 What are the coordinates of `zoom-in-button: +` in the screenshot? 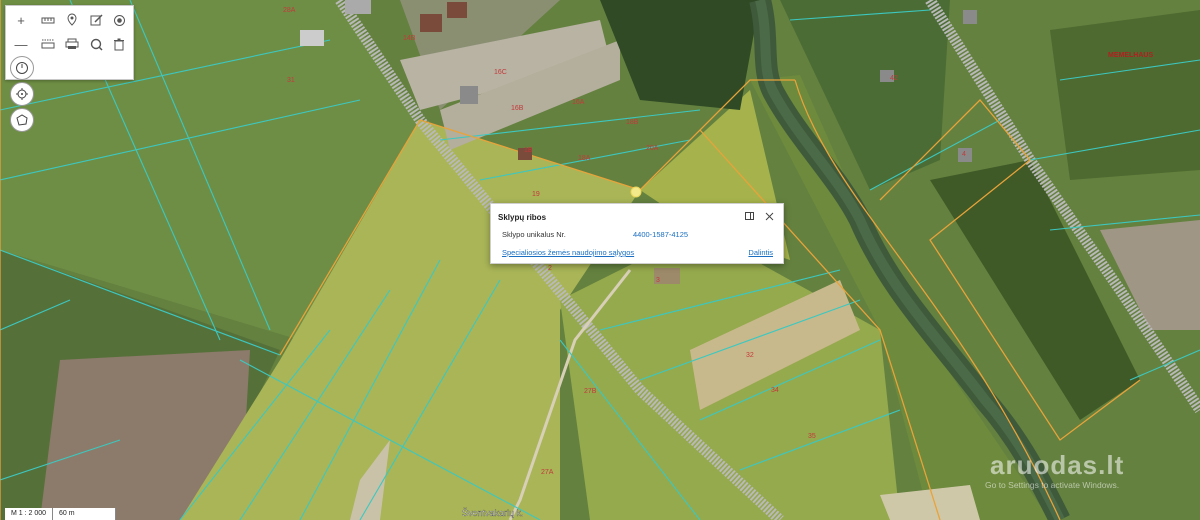 It's located at (21, 20).